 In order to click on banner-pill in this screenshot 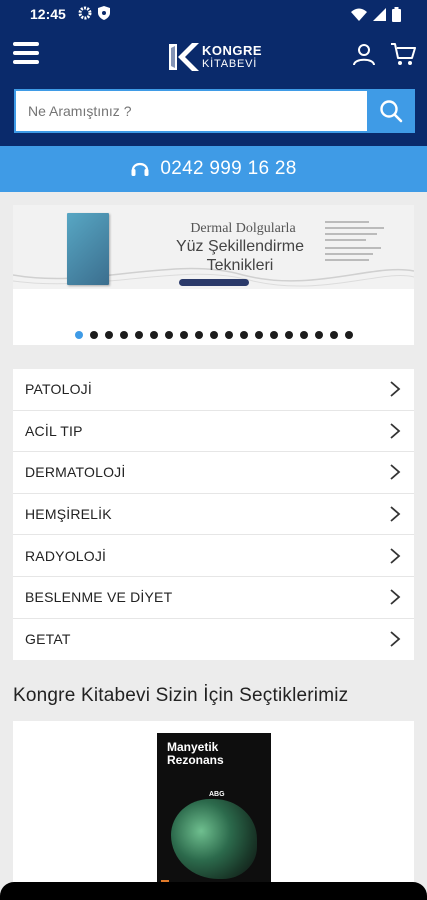, I will do `click(214, 282)`.